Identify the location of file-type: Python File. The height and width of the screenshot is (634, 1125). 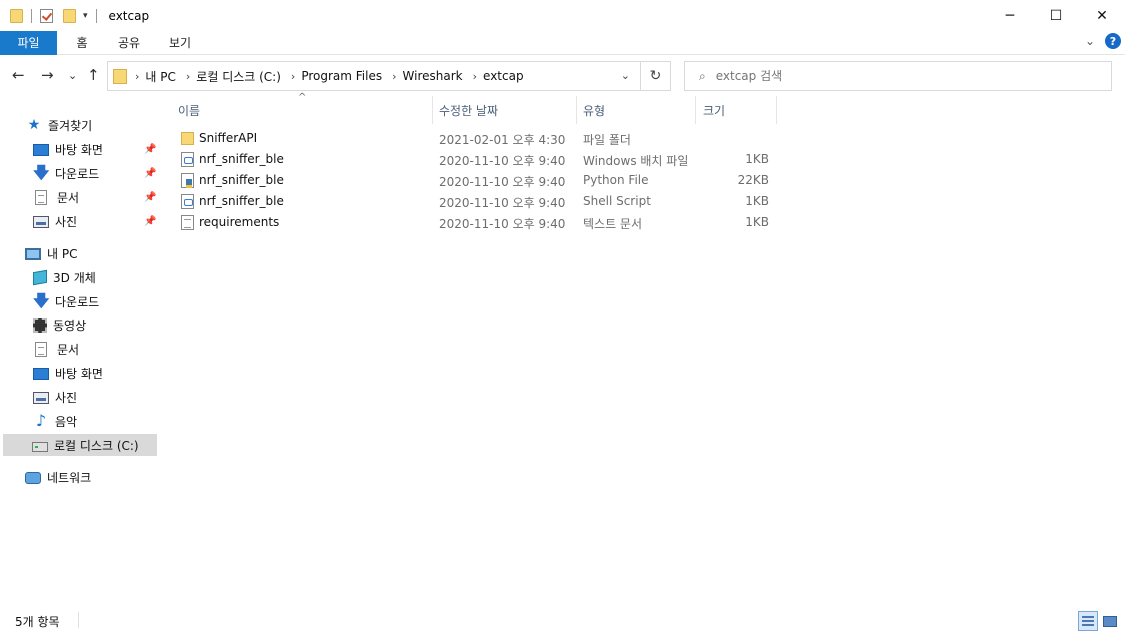
(616, 180).